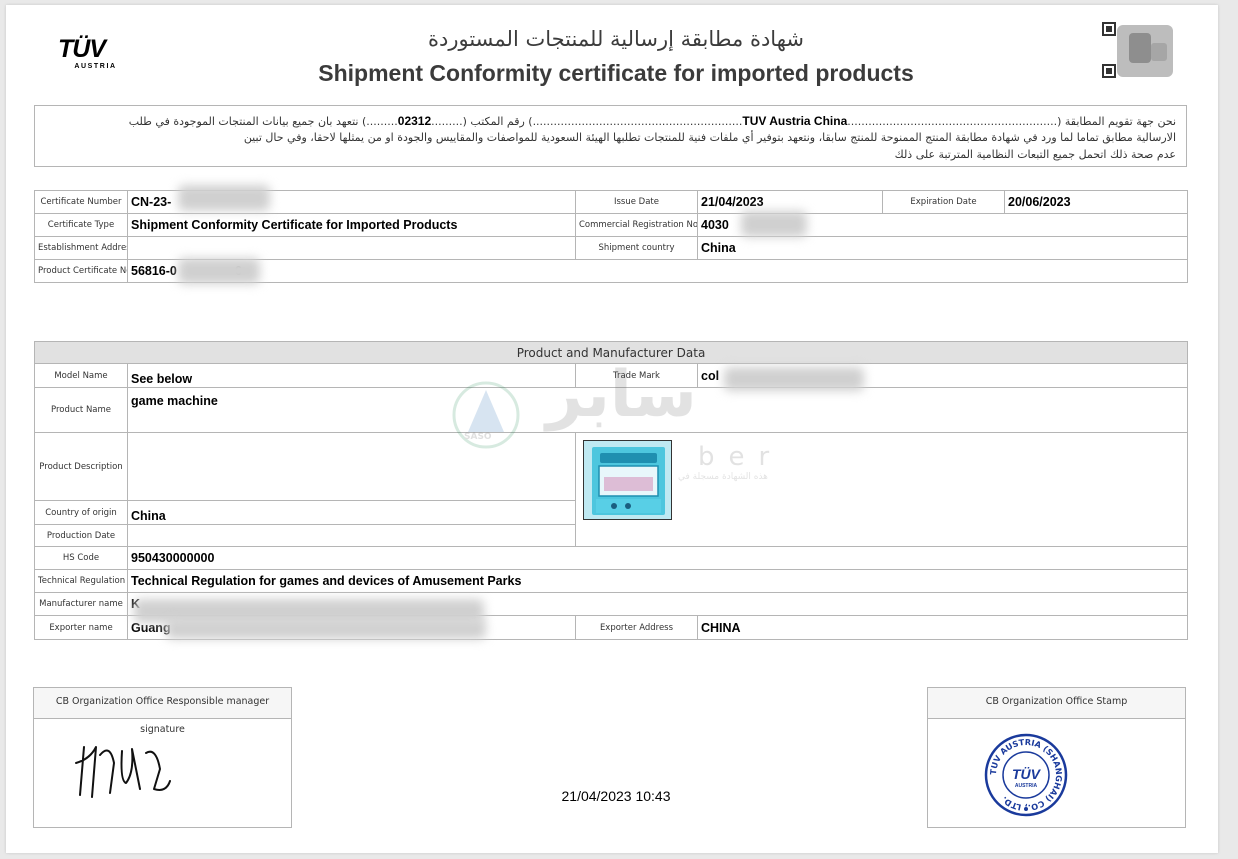  I want to click on production-date-label: Production Date, so click(81, 535).